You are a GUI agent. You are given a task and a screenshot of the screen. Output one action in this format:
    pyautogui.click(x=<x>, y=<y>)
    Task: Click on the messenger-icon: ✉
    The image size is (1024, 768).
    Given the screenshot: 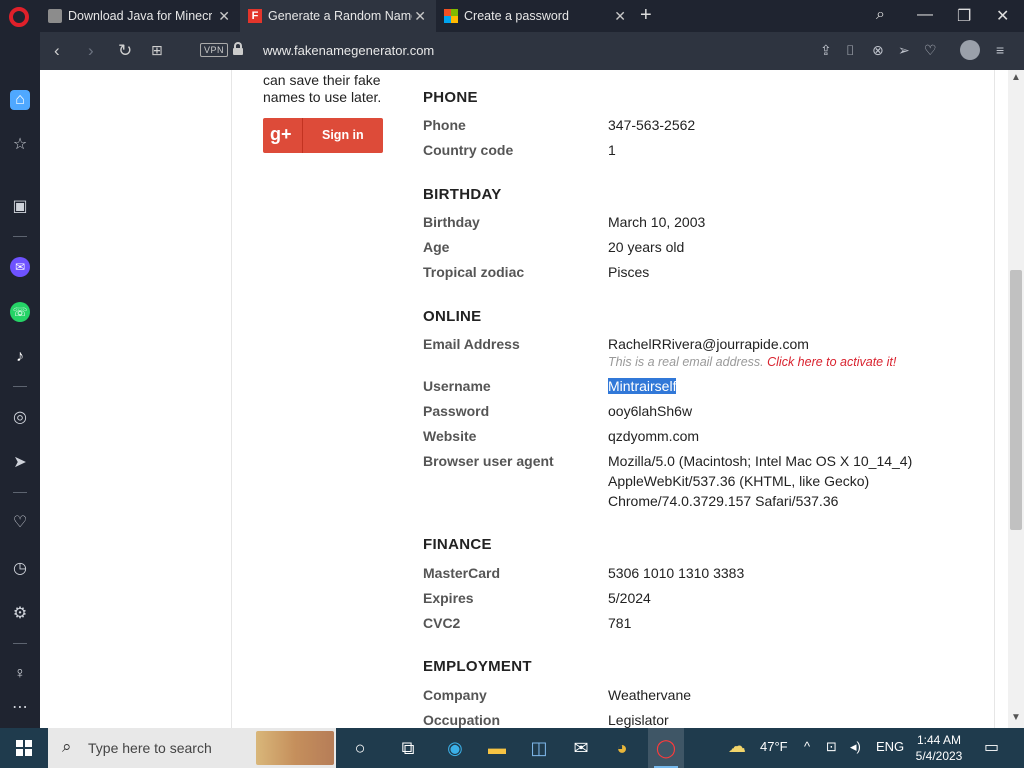 What is the action you would take?
    pyautogui.click(x=20, y=267)
    